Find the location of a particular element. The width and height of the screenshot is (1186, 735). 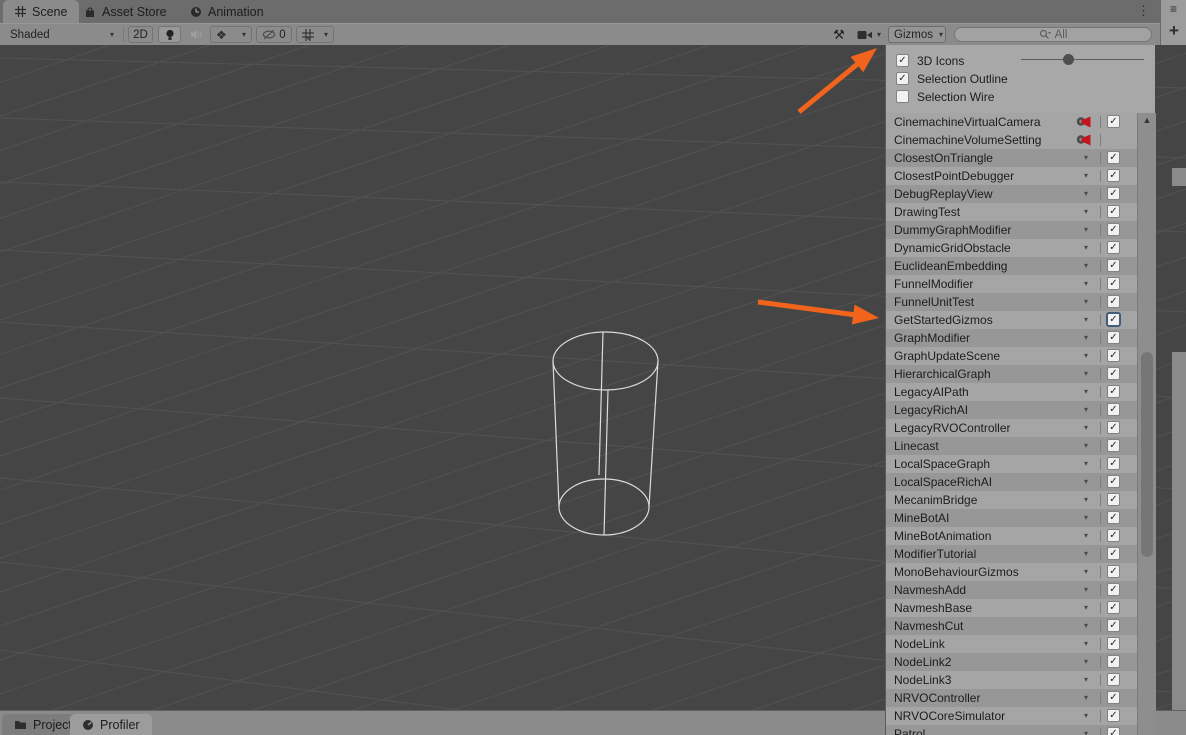

right-panel-scrollbar is located at coordinates (1179, 531).